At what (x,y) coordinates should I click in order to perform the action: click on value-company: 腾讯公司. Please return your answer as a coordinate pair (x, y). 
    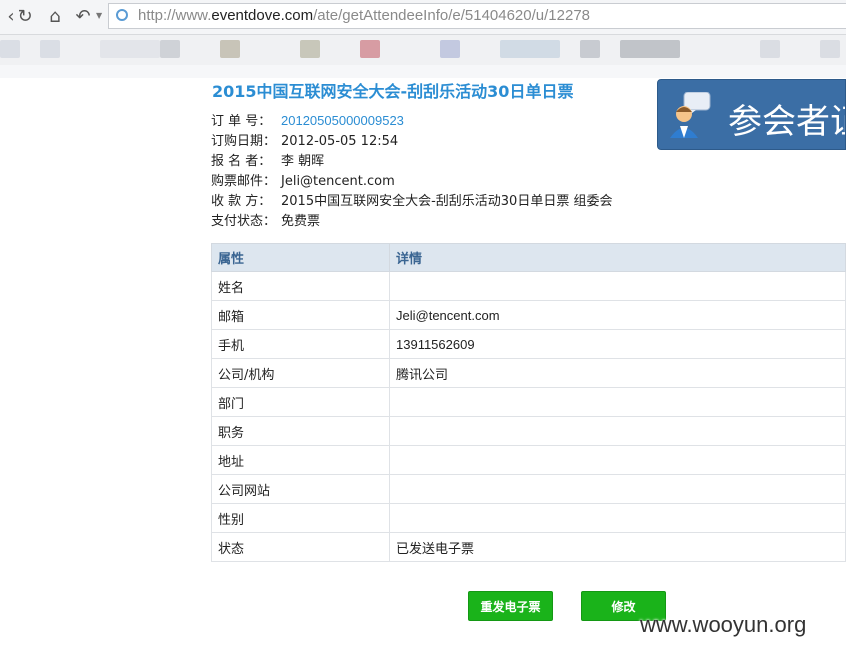
    Looking at the image, I should click on (617, 373).